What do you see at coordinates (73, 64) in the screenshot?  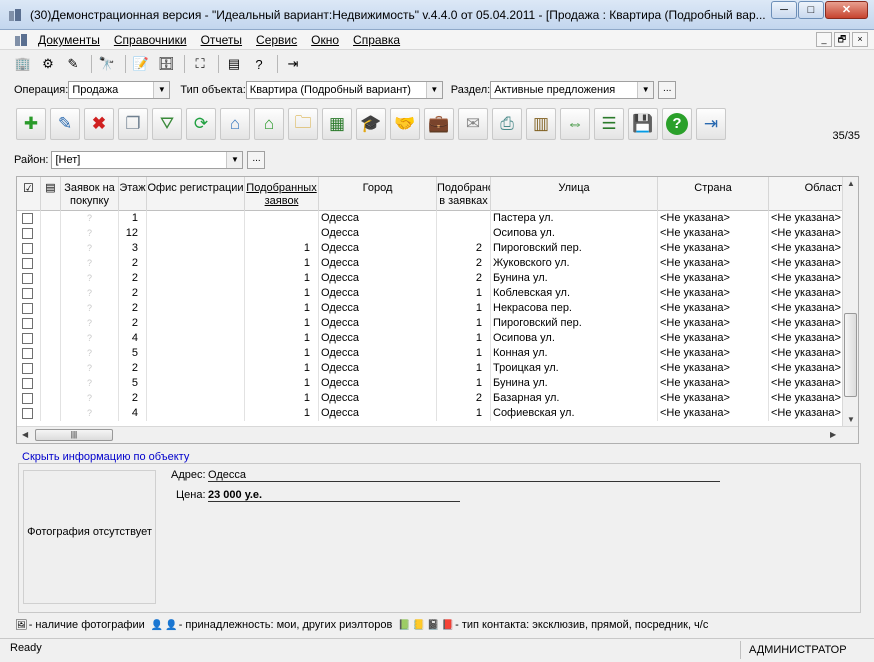 I see `checklist-icon: ✎` at bounding box center [73, 64].